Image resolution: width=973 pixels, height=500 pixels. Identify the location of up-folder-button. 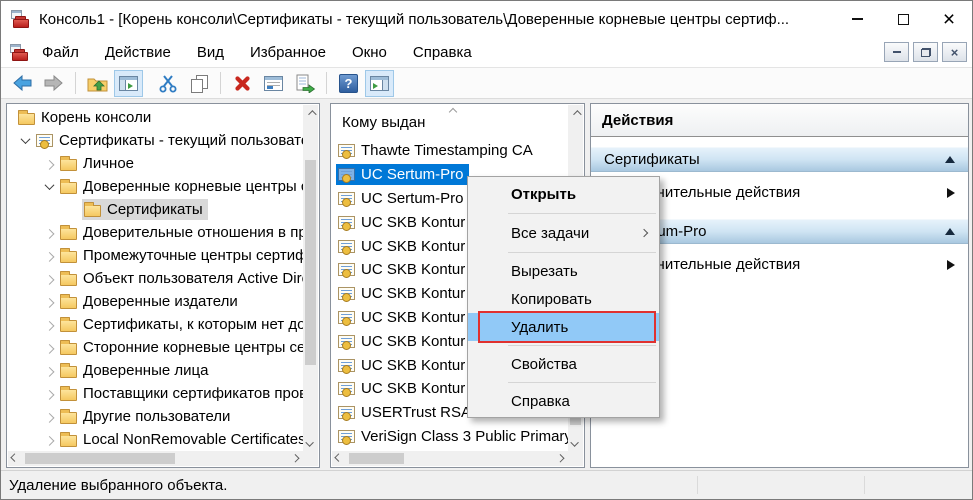
(97, 83).